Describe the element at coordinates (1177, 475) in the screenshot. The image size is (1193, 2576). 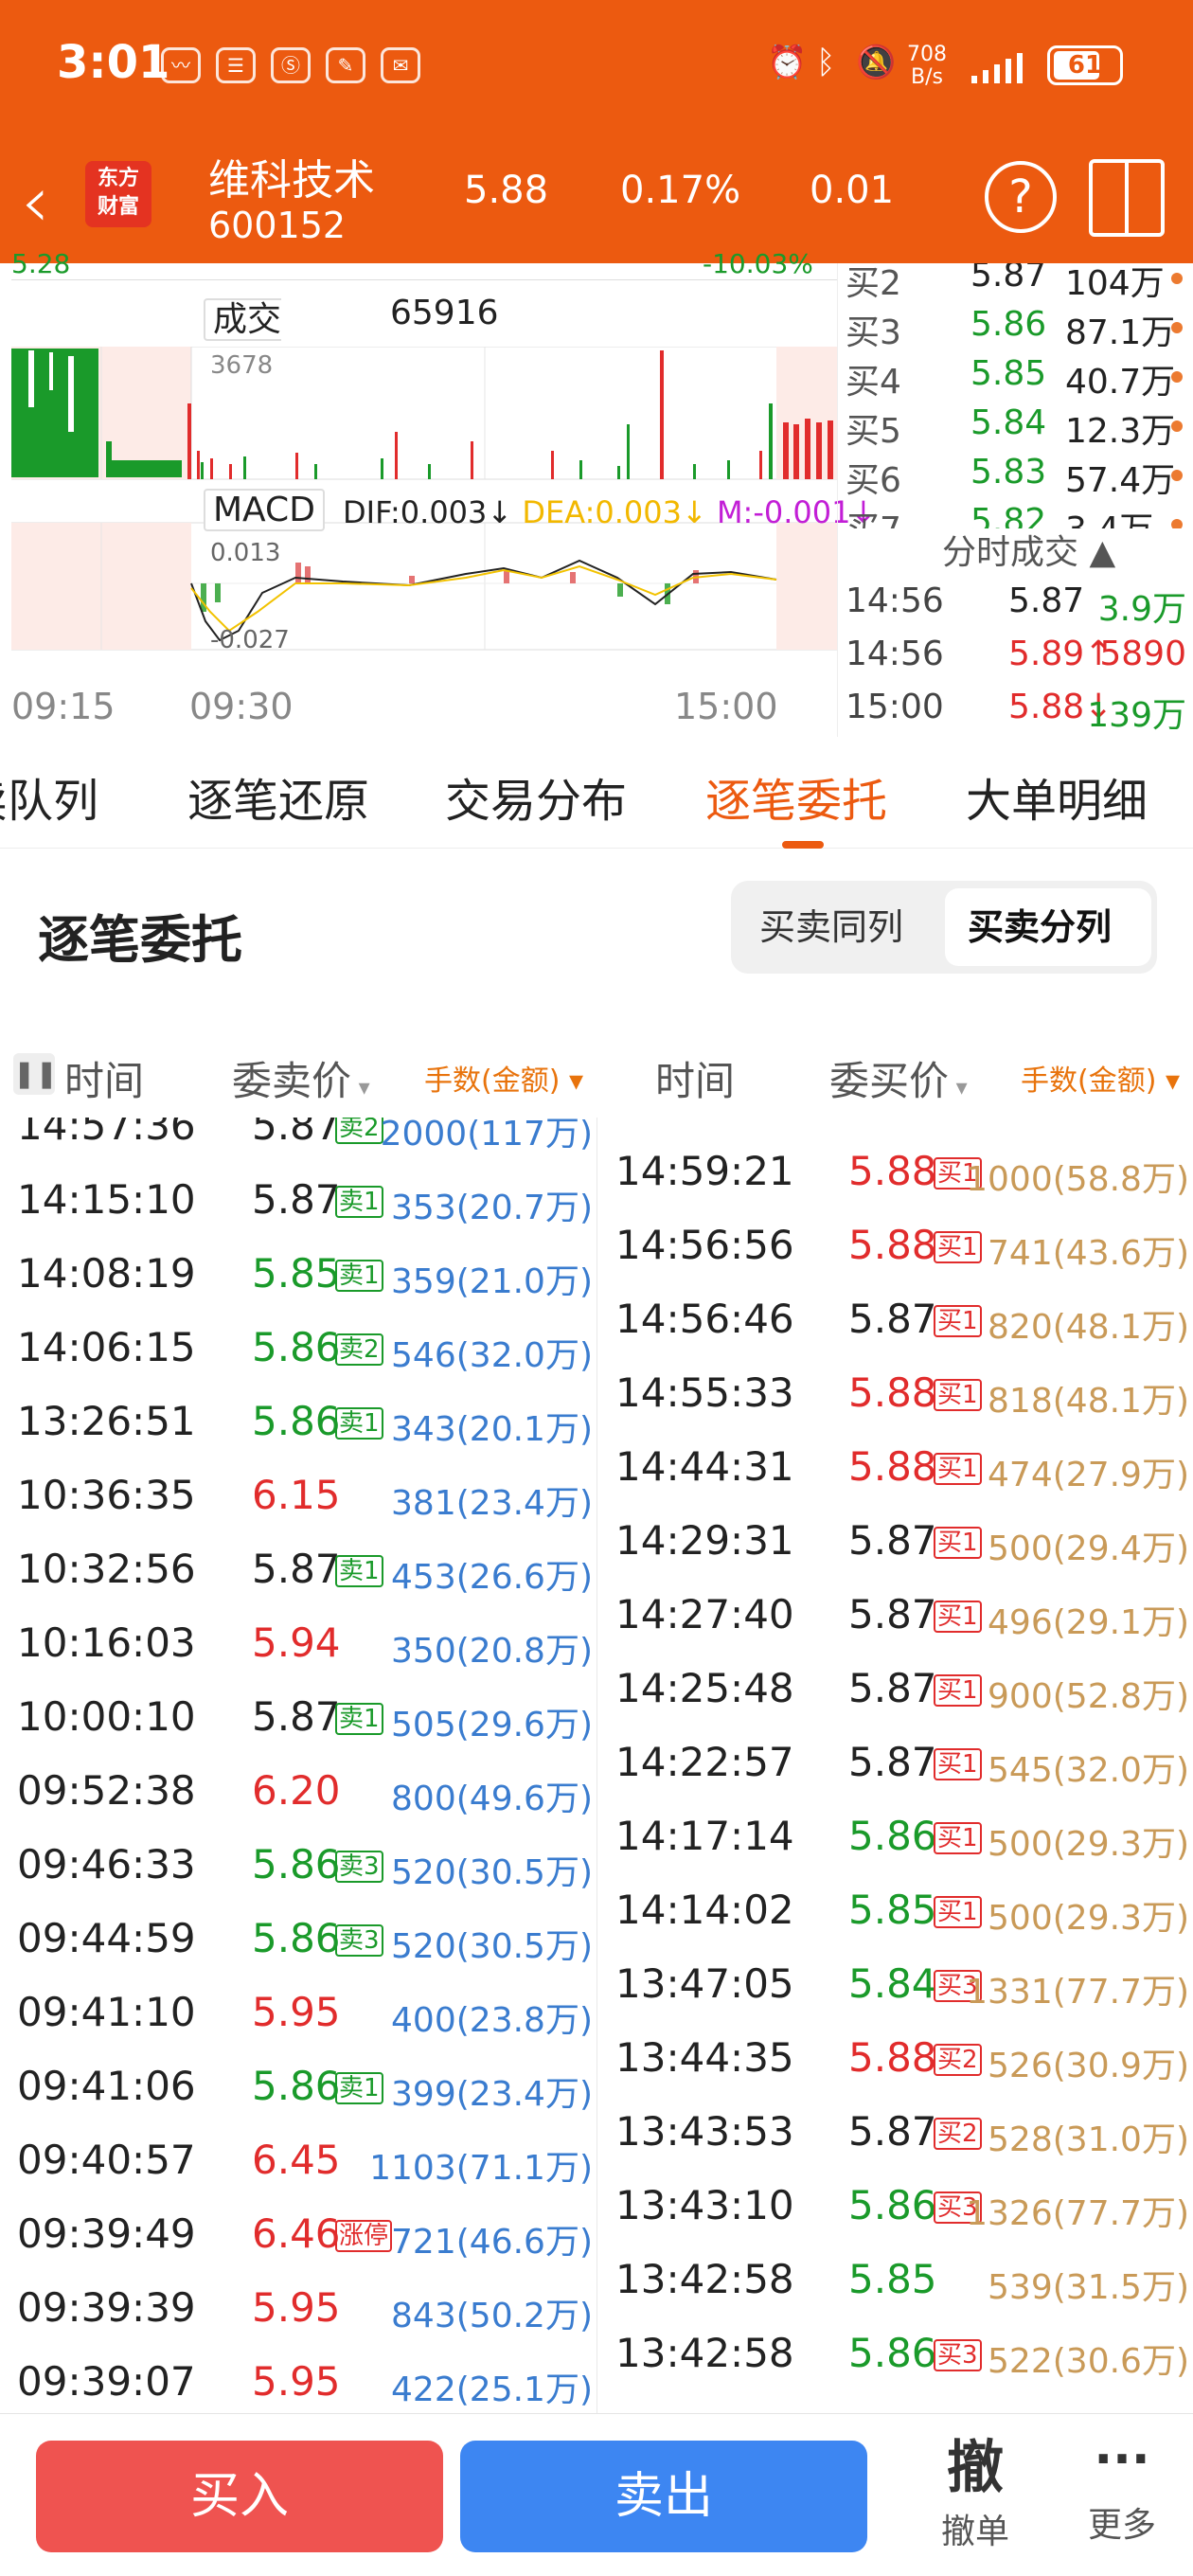
I see `order-book-dot-icon` at that location.